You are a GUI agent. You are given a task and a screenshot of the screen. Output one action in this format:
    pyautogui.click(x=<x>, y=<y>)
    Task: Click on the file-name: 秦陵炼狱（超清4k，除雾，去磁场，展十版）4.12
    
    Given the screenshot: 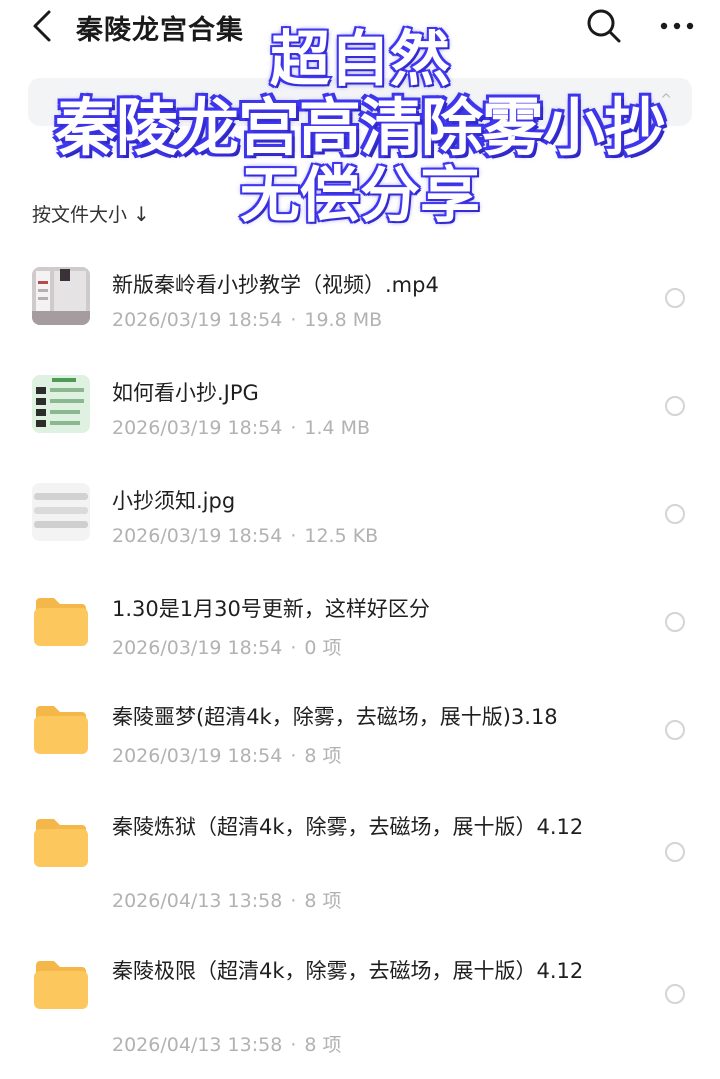 What is the action you would take?
    pyautogui.click(x=348, y=827)
    